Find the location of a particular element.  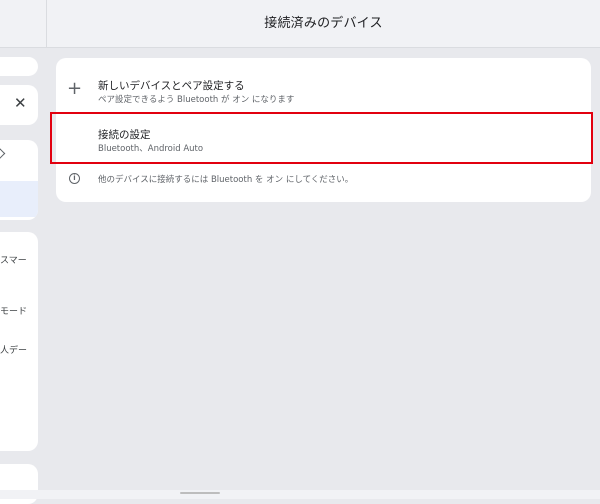

sidebar-group-items: スマー モード 人デー is located at coordinates (19, 341).